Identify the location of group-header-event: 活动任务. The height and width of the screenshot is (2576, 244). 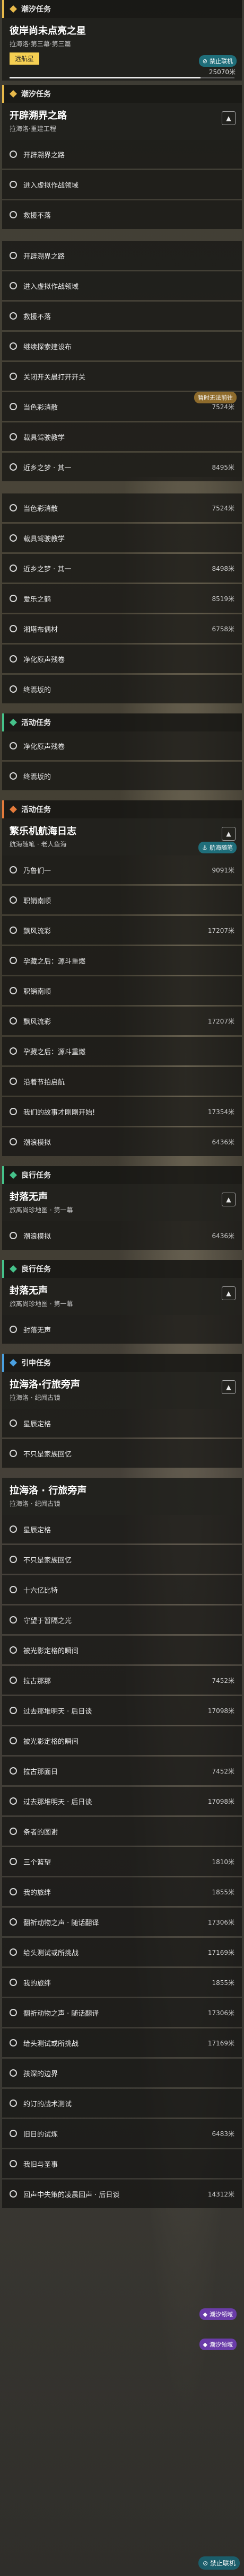
(122, 809).